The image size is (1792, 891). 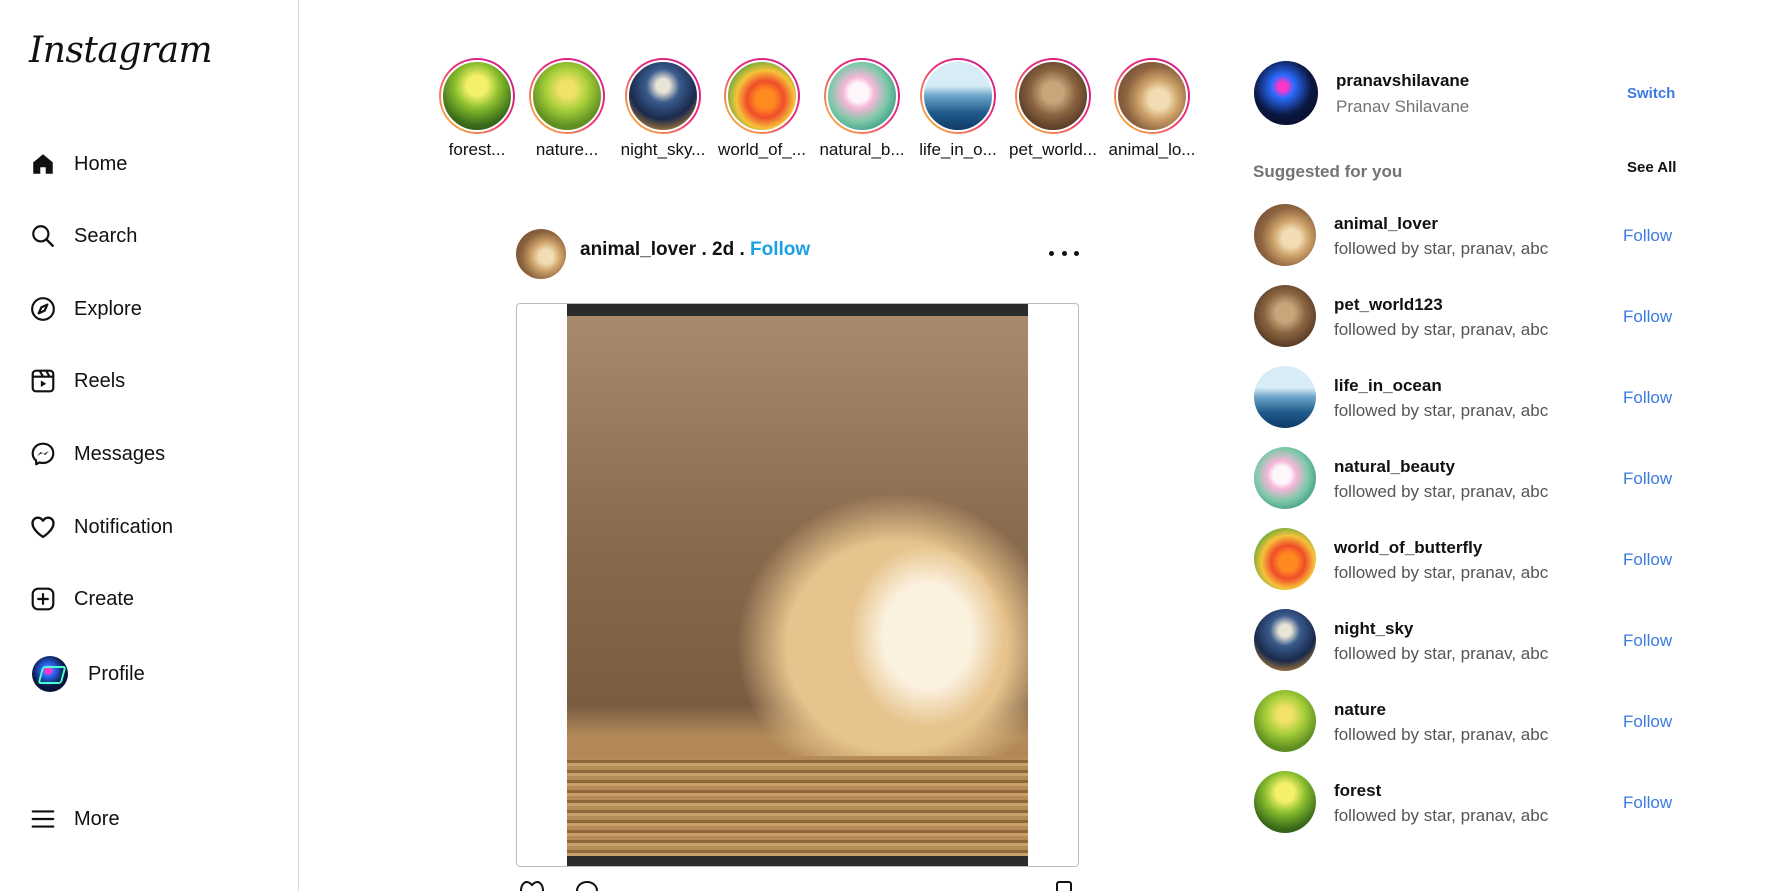 I want to click on post-username: animal_lover, so click(x=638, y=249).